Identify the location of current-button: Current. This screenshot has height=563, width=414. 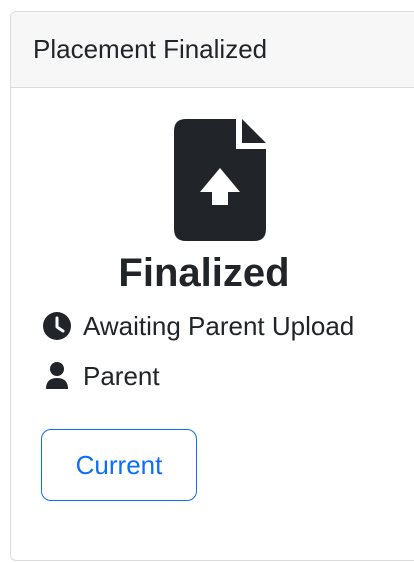
(119, 465).